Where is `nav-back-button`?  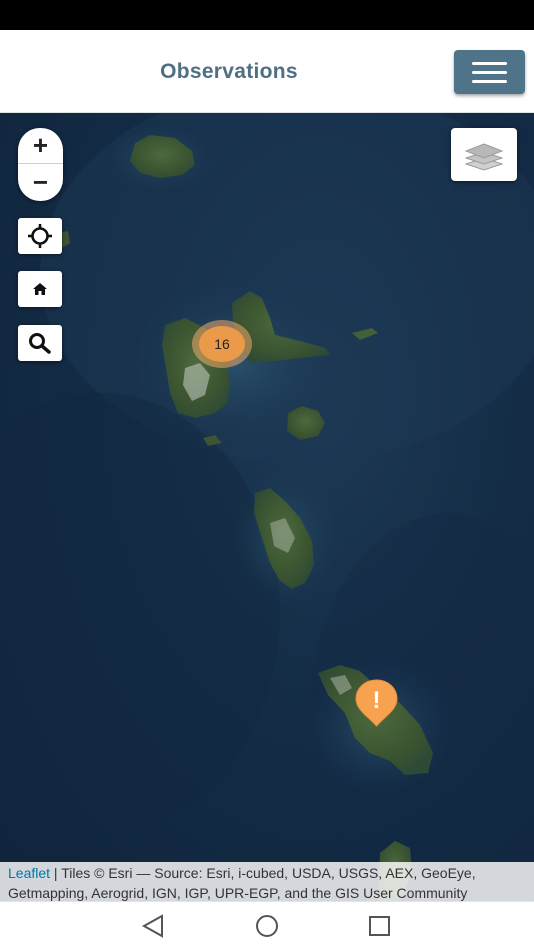 nav-back-button is located at coordinates (153, 926).